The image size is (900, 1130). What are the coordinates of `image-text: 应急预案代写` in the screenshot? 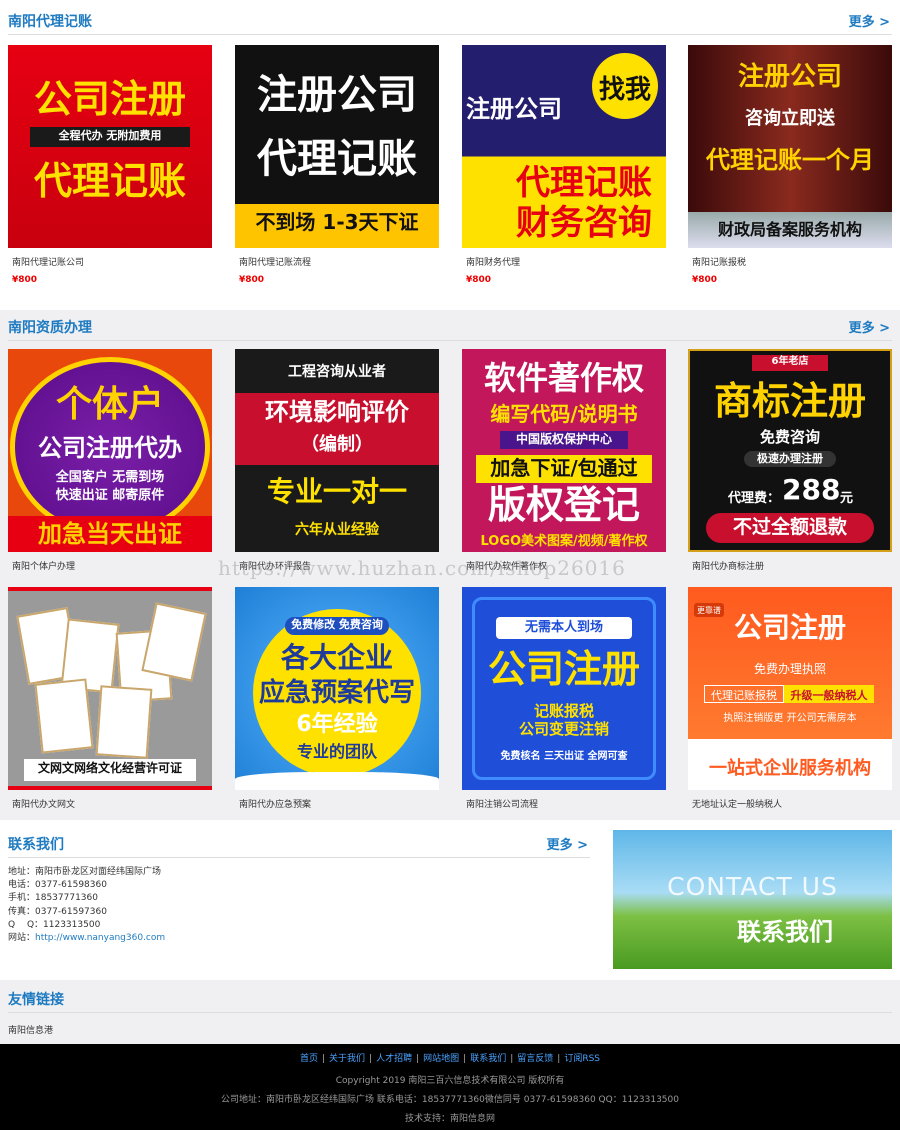 It's located at (336, 693).